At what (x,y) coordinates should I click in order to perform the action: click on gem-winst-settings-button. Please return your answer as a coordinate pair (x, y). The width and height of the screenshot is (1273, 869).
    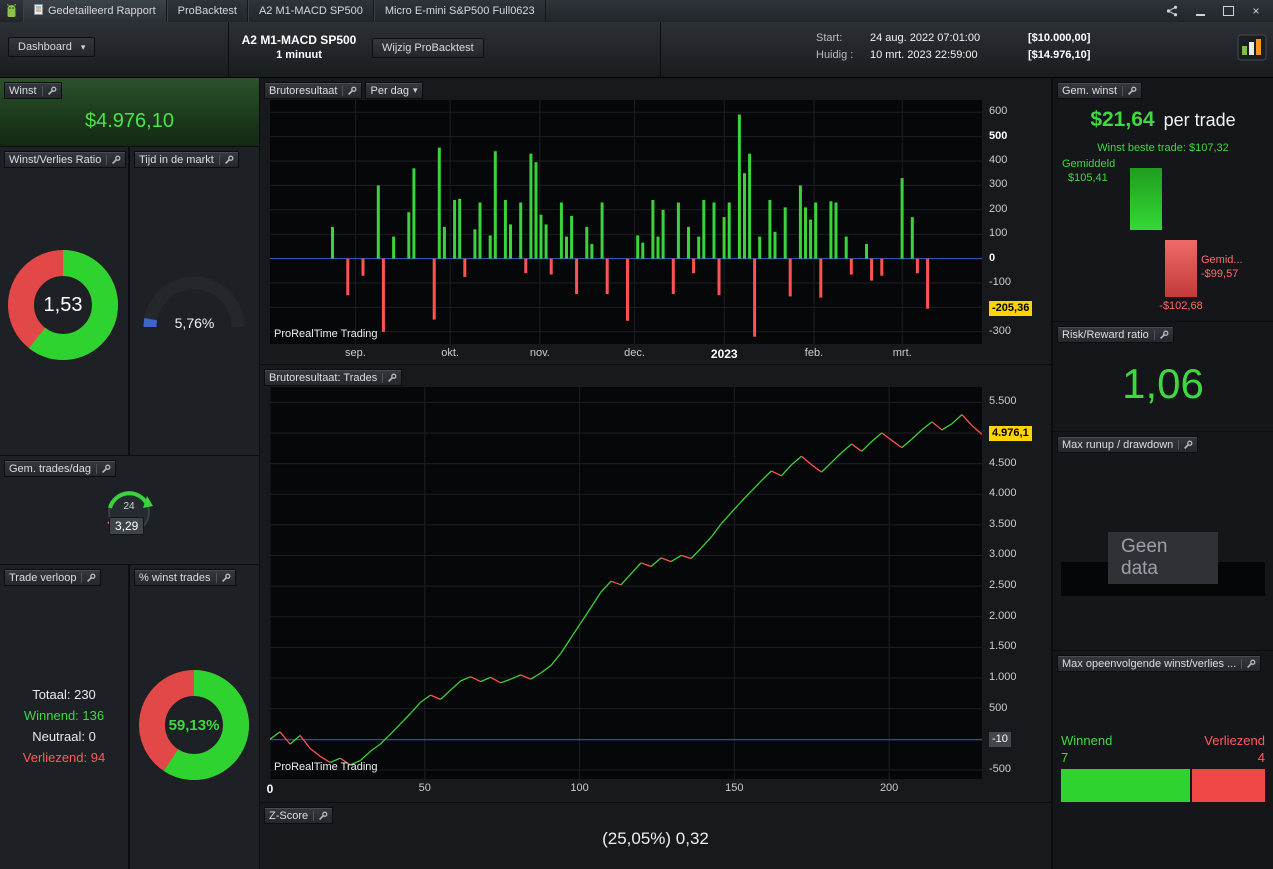
    Looking at the image, I should click on (1129, 90).